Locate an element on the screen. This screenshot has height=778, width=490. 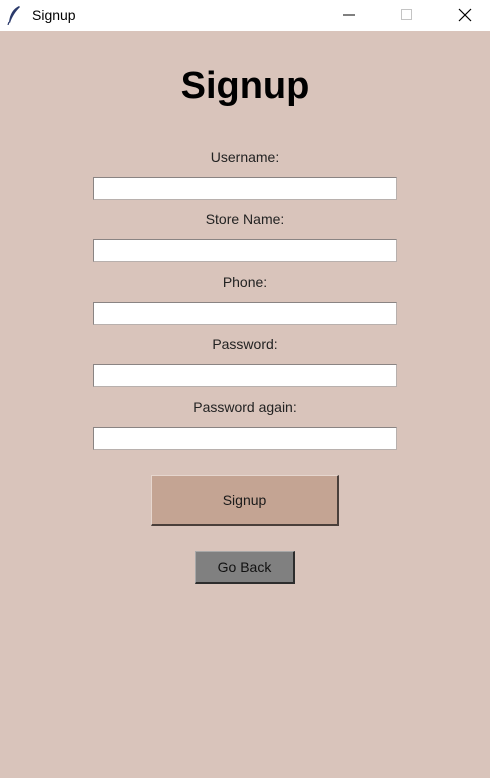
maximize-button is located at coordinates (407, 15).